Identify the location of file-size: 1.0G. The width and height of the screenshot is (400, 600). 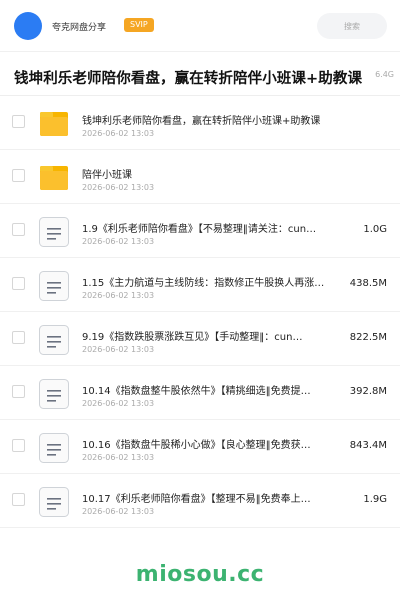
(375, 229).